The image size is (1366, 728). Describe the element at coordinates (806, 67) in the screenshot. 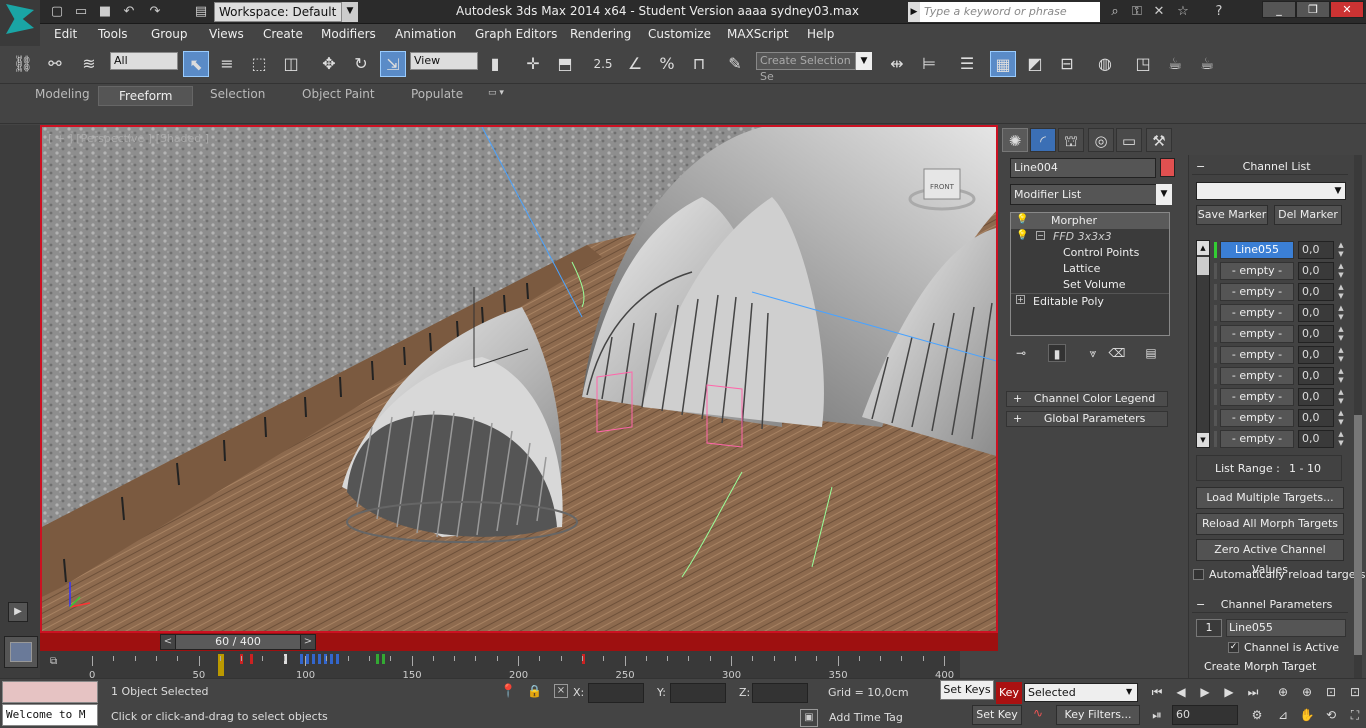

I see `named-selection-sets-dropdown: Create Selection Se` at that location.